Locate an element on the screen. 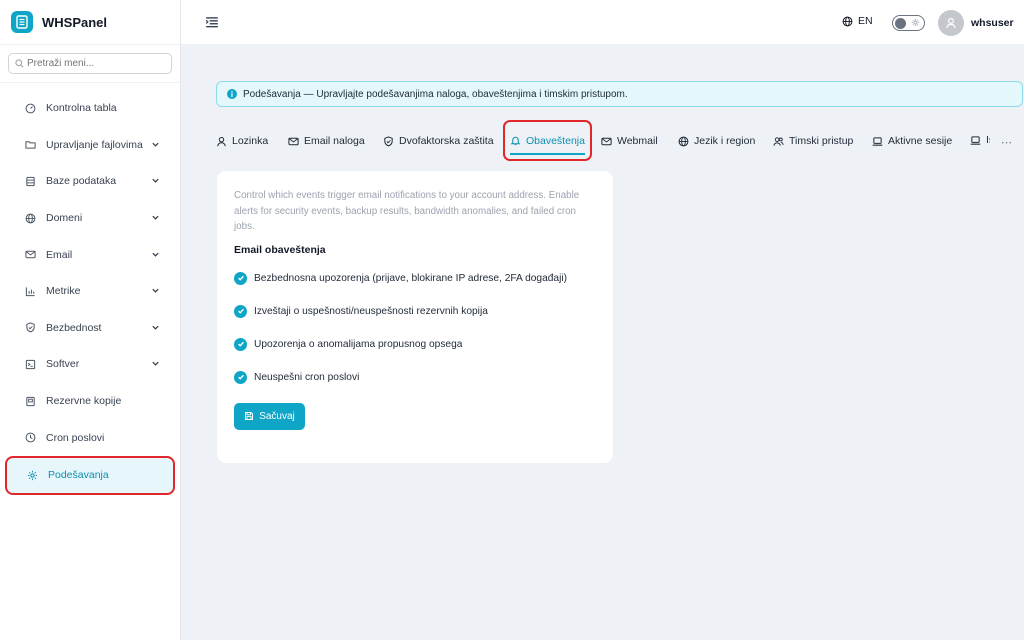 Image resolution: width=1024 pixels, height=640 pixels. sidebar-item-label: Domeni is located at coordinates (64, 218).